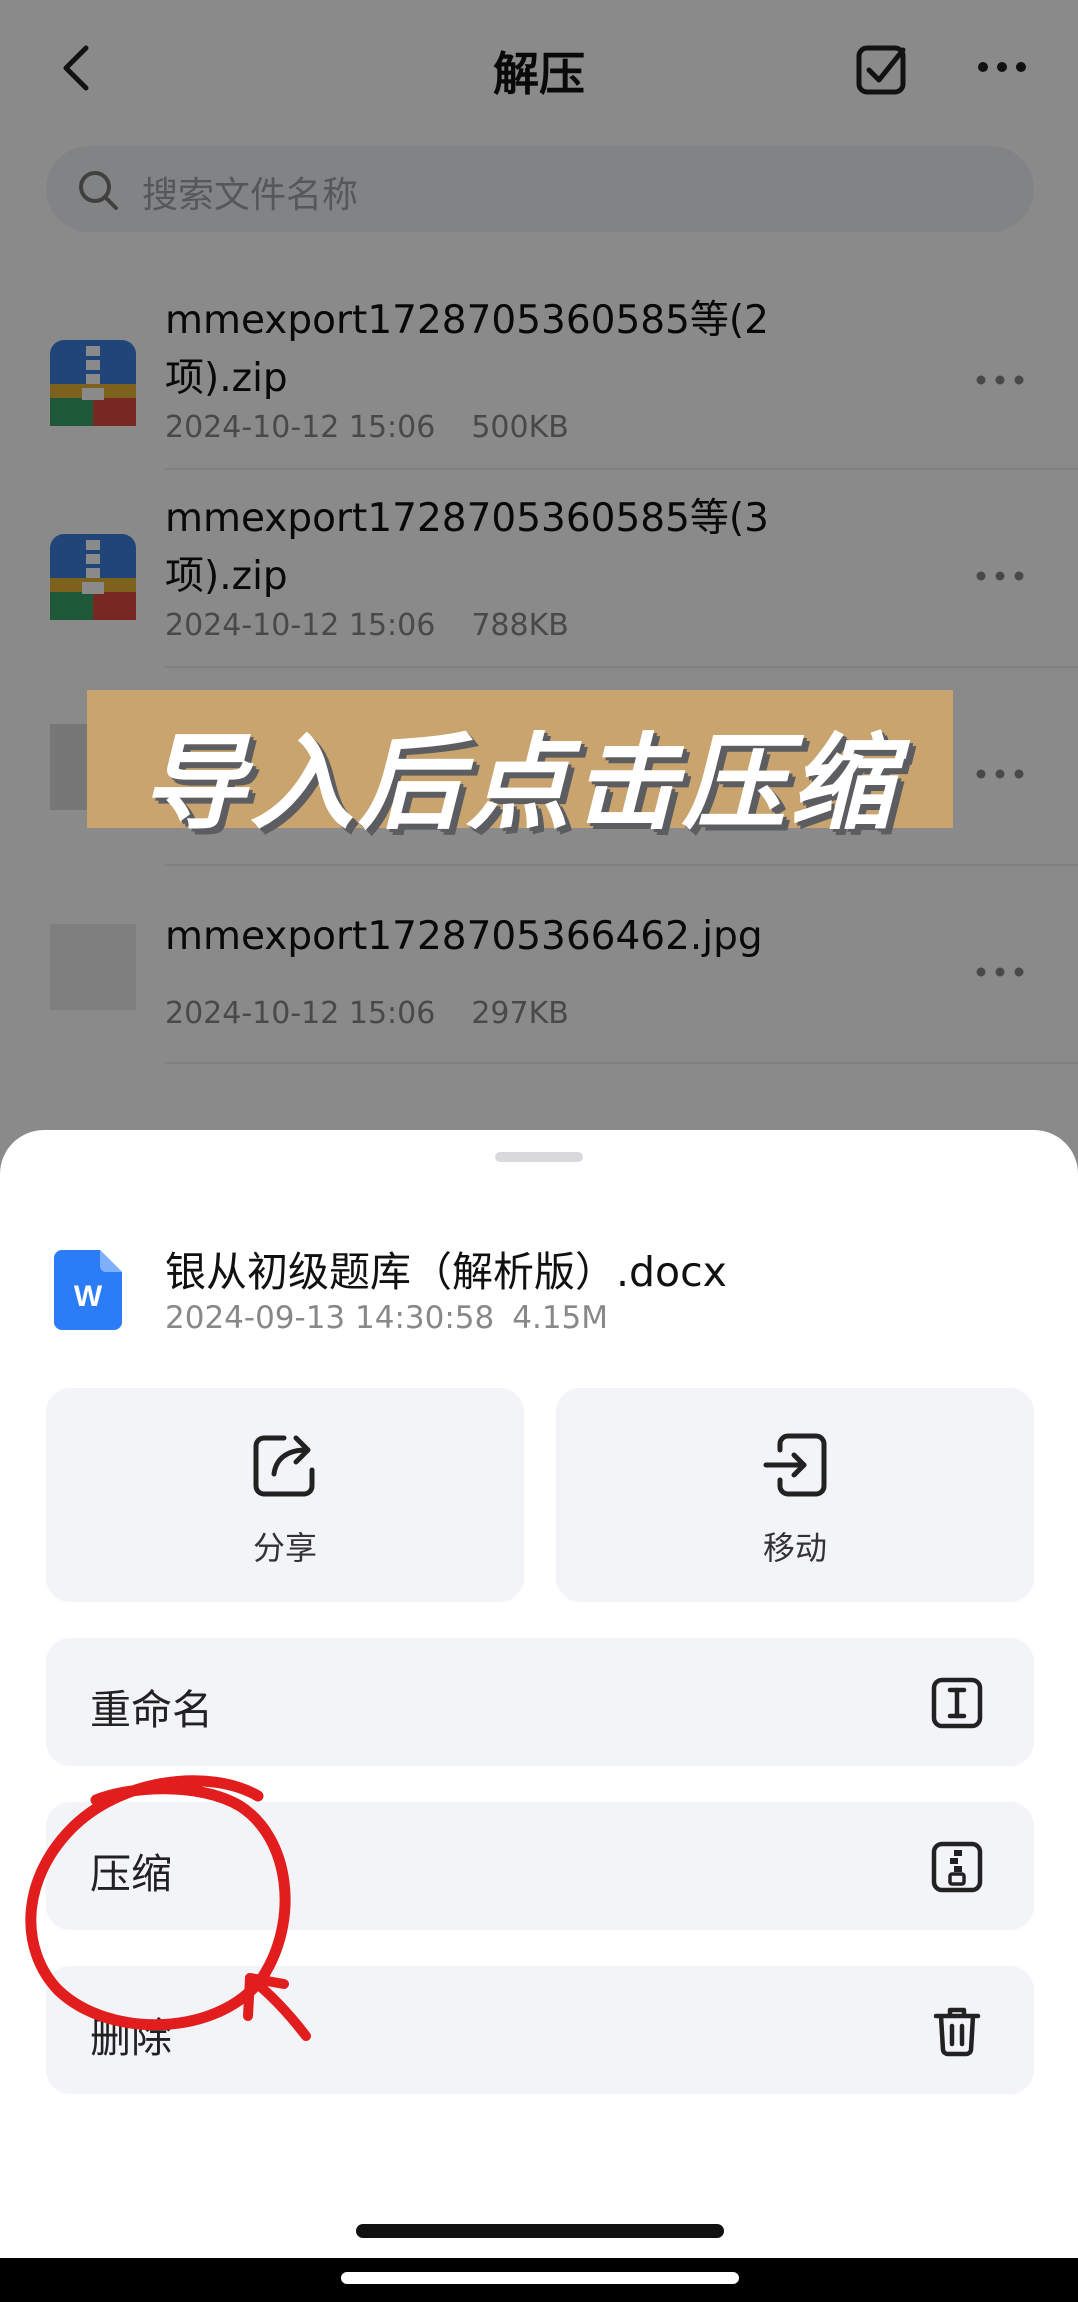  What do you see at coordinates (540, 2231) in the screenshot?
I see `home-indicator` at bounding box center [540, 2231].